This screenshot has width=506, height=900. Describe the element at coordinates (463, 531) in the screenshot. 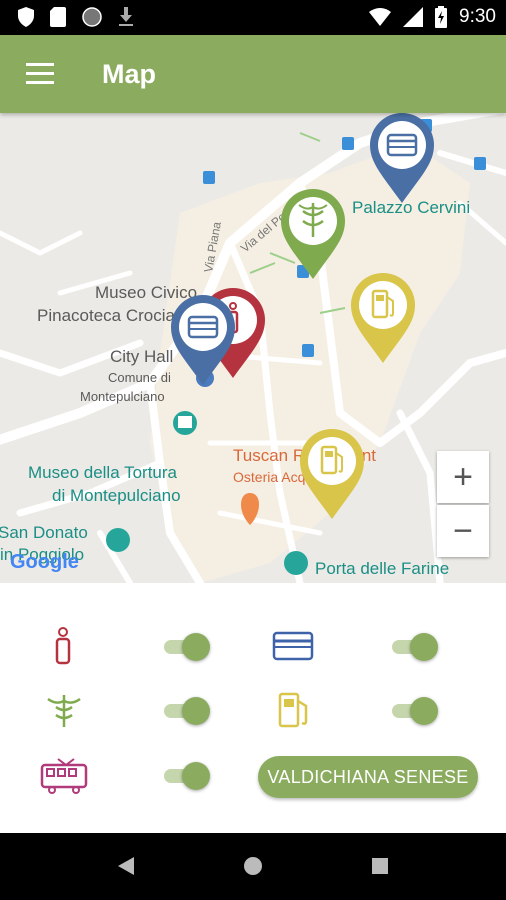

I see `zoom-out-button: −` at that location.